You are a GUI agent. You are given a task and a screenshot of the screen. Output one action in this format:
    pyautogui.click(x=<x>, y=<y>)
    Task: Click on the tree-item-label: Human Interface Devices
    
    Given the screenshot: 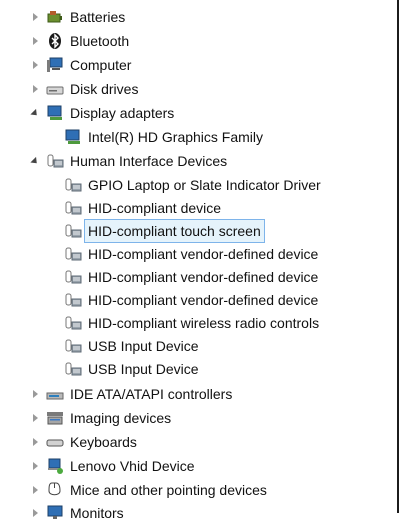 What is the action you would take?
    pyautogui.click(x=149, y=161)
    